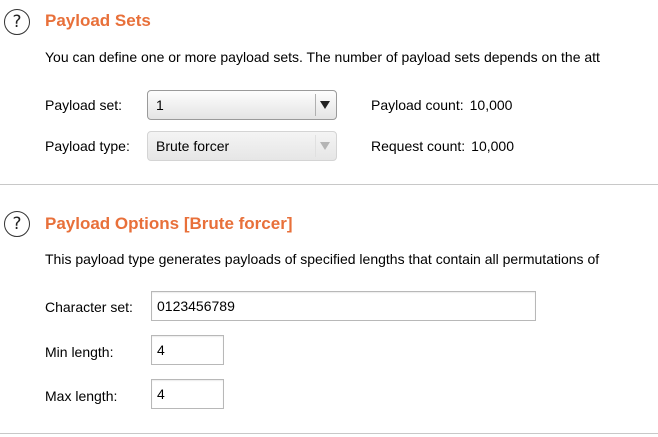 This screenshot has width=658, height=437. Describe the element at coordinates (329, 433) in the screenshot. I see `section-divider` at that location.